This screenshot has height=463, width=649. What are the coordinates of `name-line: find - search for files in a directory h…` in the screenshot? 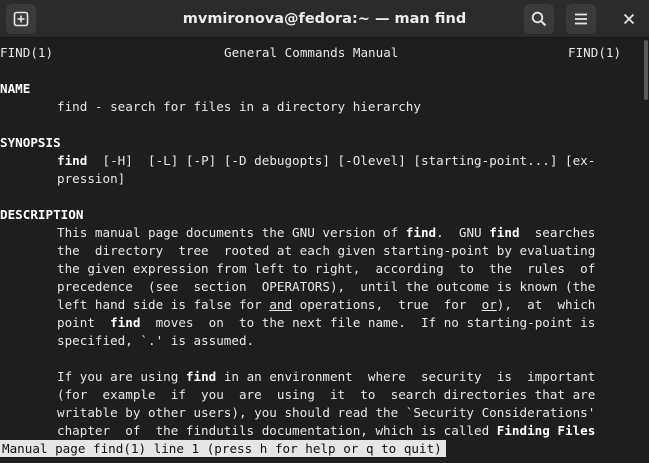 It's located at (239, 106).